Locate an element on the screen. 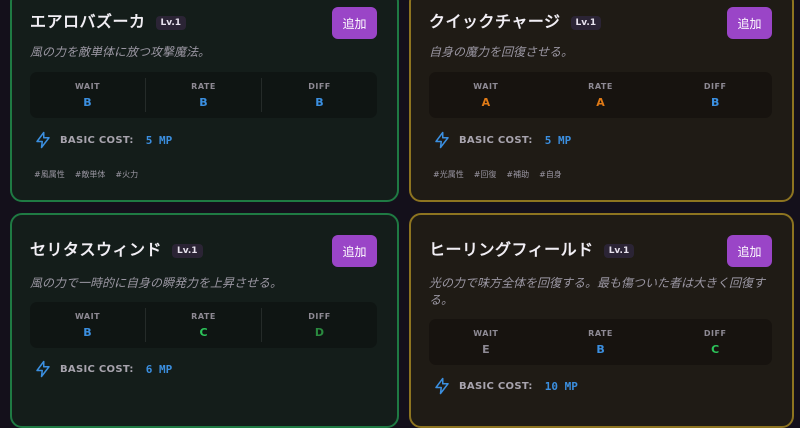 The image size is (800, 428). stat-wait: WAIT E is located at coordinates (486, 342).